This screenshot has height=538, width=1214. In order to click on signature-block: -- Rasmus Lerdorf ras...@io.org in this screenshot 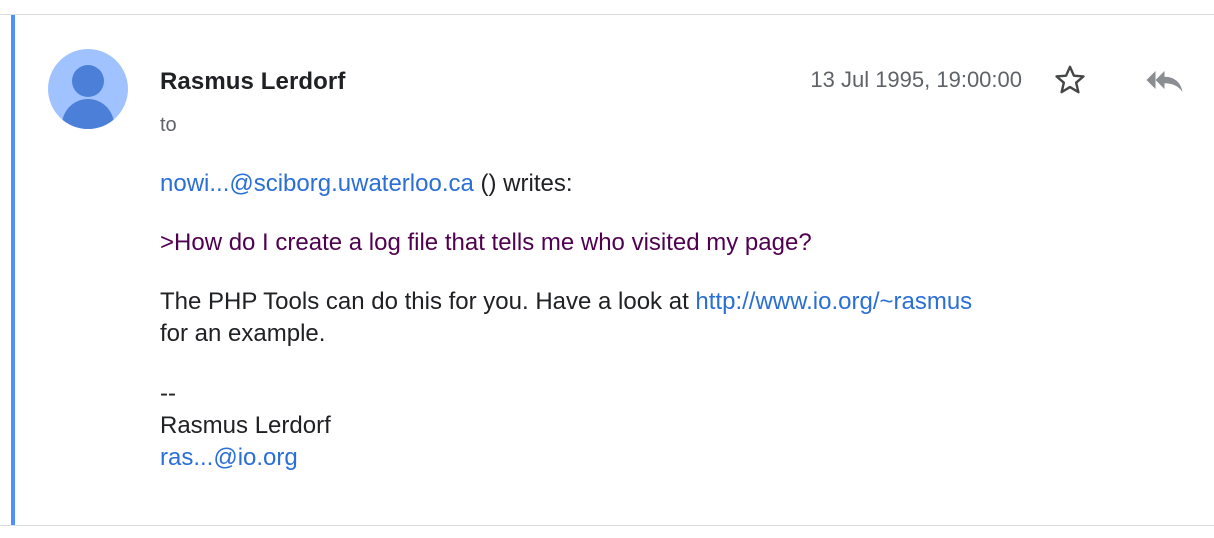, I will do `click(245, 426)`.